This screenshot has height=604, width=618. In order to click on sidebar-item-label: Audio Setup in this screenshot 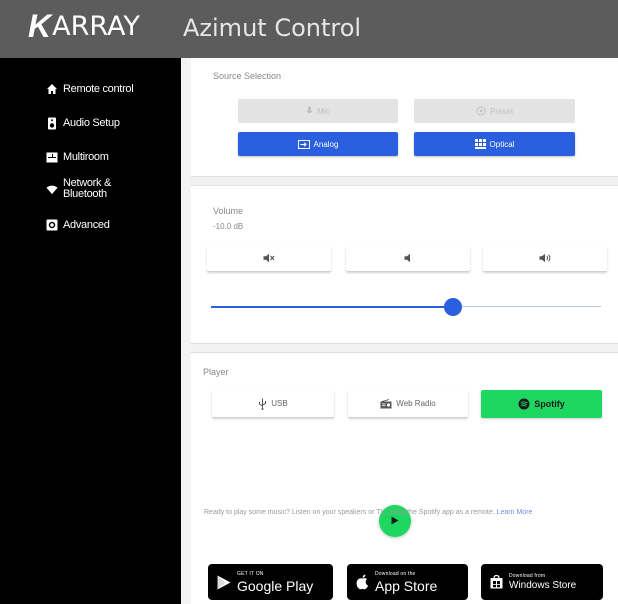, I will do `click(91, 123)`.